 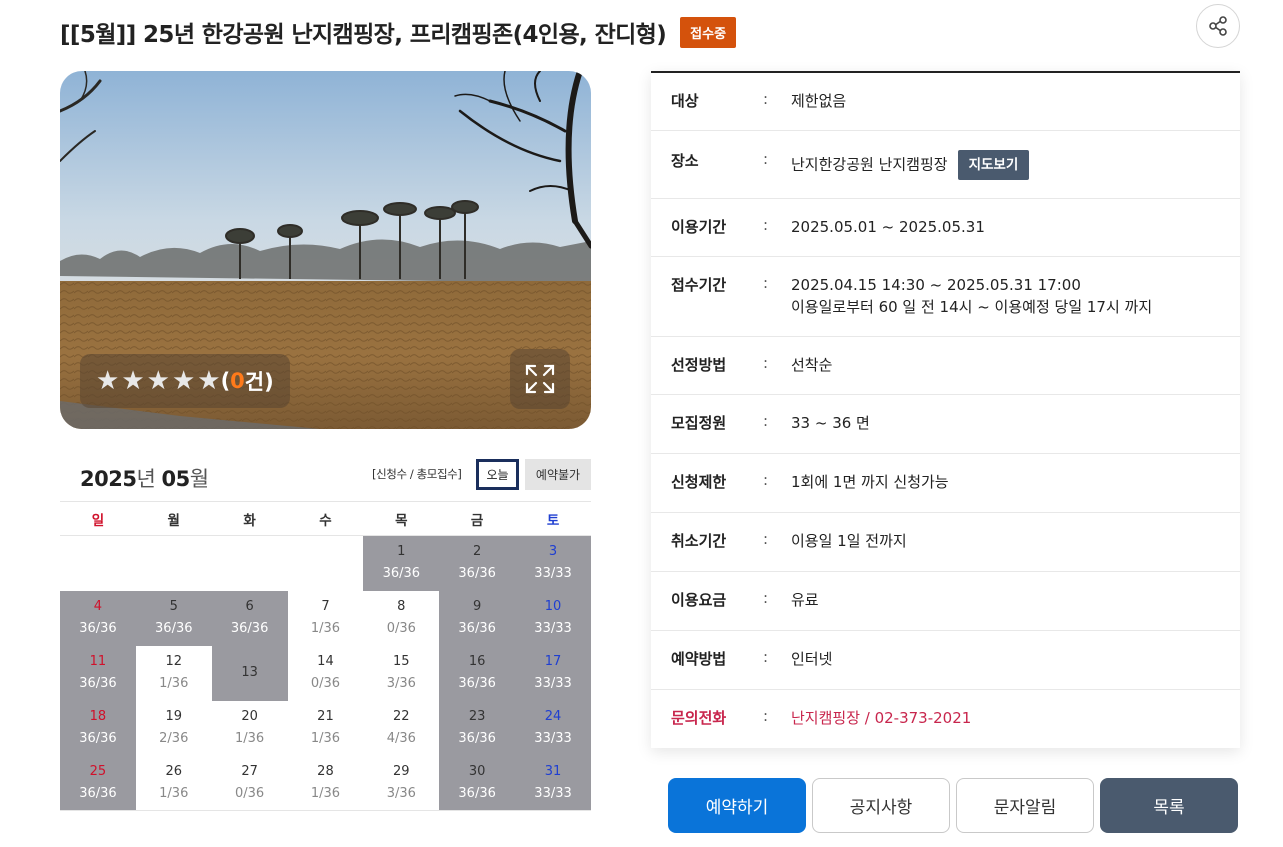 What do you see at coordinates (417, 474) in the screenshot?
I see `calendar-legend: [신청수 / 총모집수]` at bounding box center [417, 474].